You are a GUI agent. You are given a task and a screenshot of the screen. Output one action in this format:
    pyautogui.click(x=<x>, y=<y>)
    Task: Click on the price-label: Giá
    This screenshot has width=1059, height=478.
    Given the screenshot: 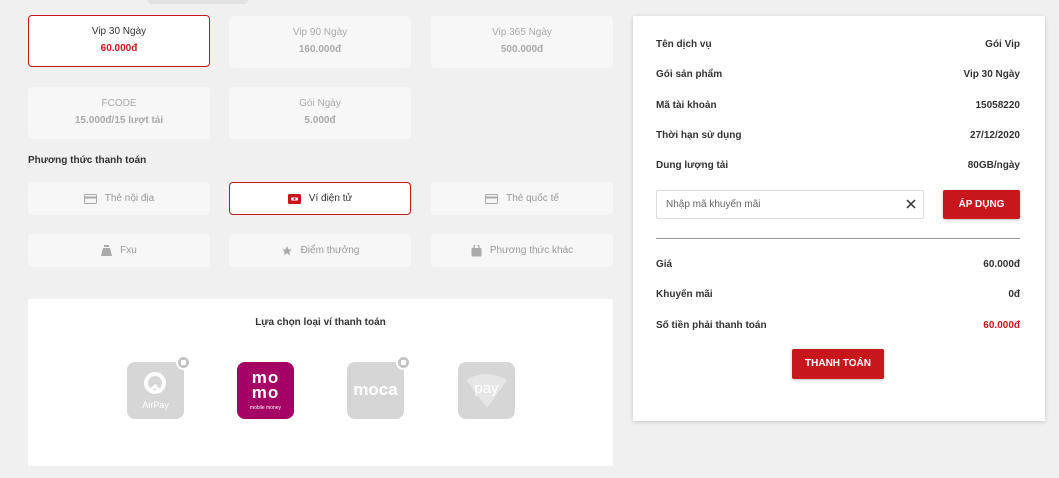 What is the action you would take?
    pyautogui.click(x=664, y=264)
    